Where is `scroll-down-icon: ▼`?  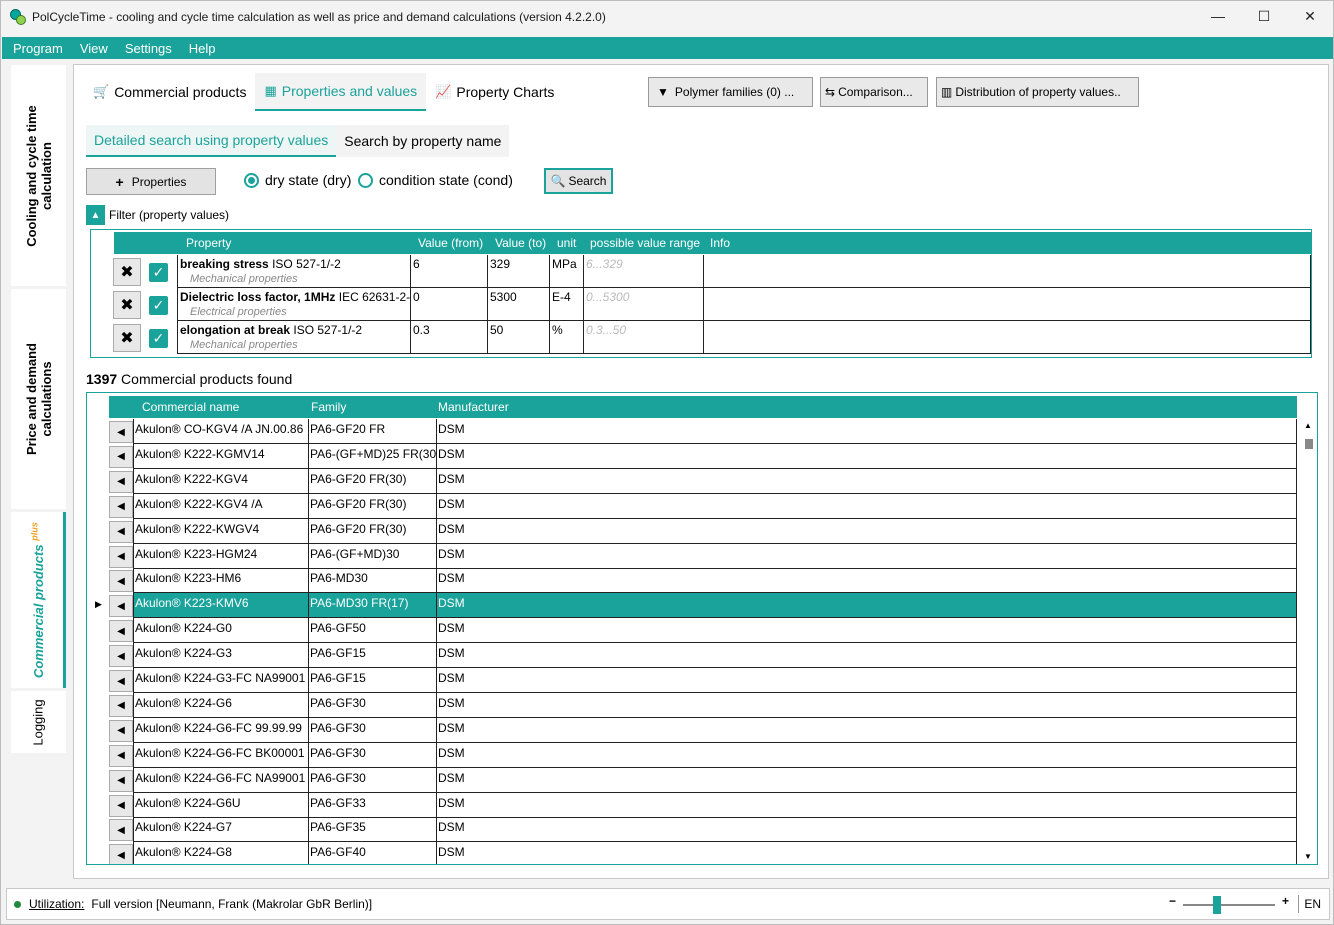
scroll-down-icon: ▼ is located at coordinates (1308, 856).